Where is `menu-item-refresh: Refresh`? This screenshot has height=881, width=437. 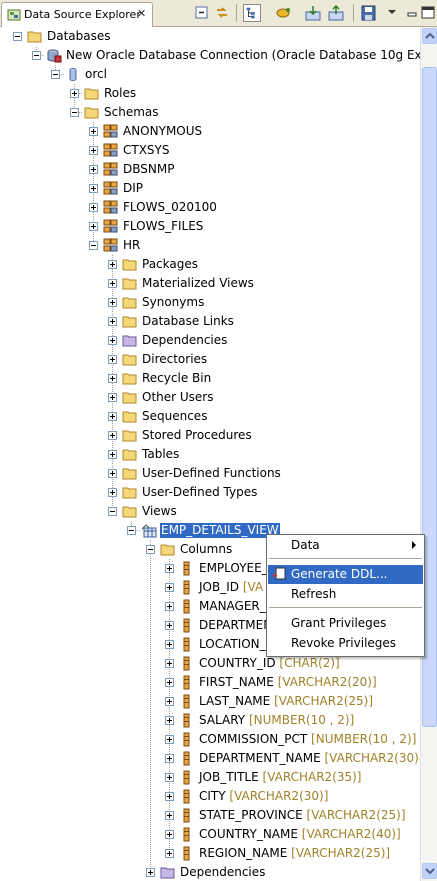 menu-item-refresh: Refresh is located at coordinates (345, 594).